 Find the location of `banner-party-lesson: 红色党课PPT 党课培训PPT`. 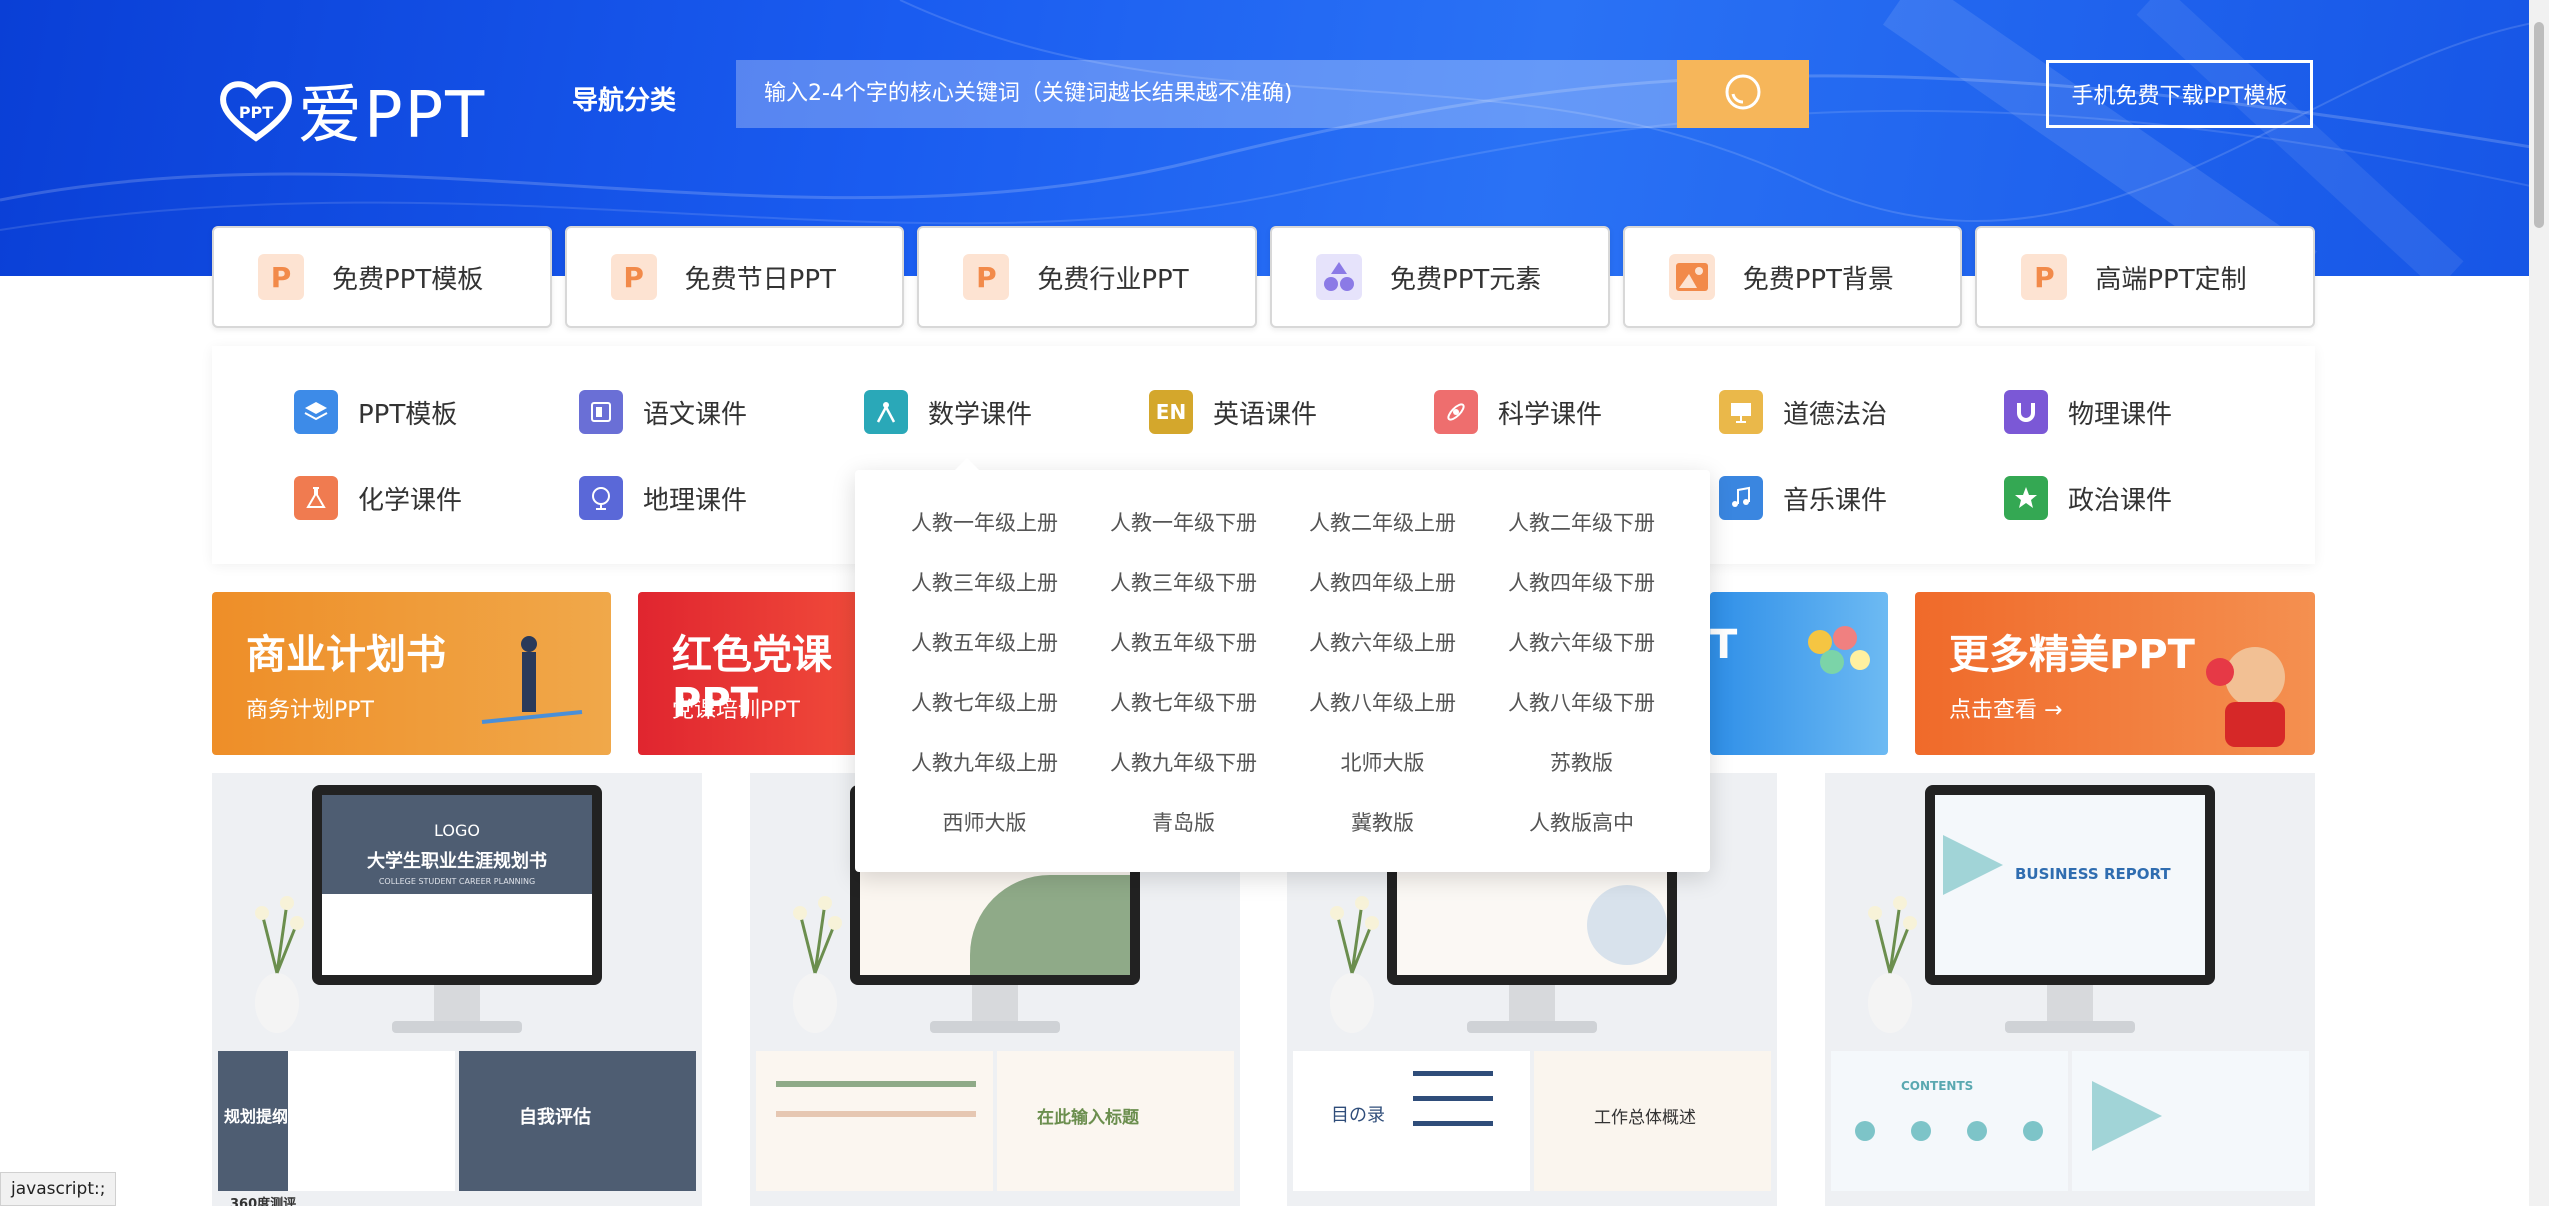

banner-party-lesson: 红色党课PPT 党课培训PPT is located at coordinates (748, 673).